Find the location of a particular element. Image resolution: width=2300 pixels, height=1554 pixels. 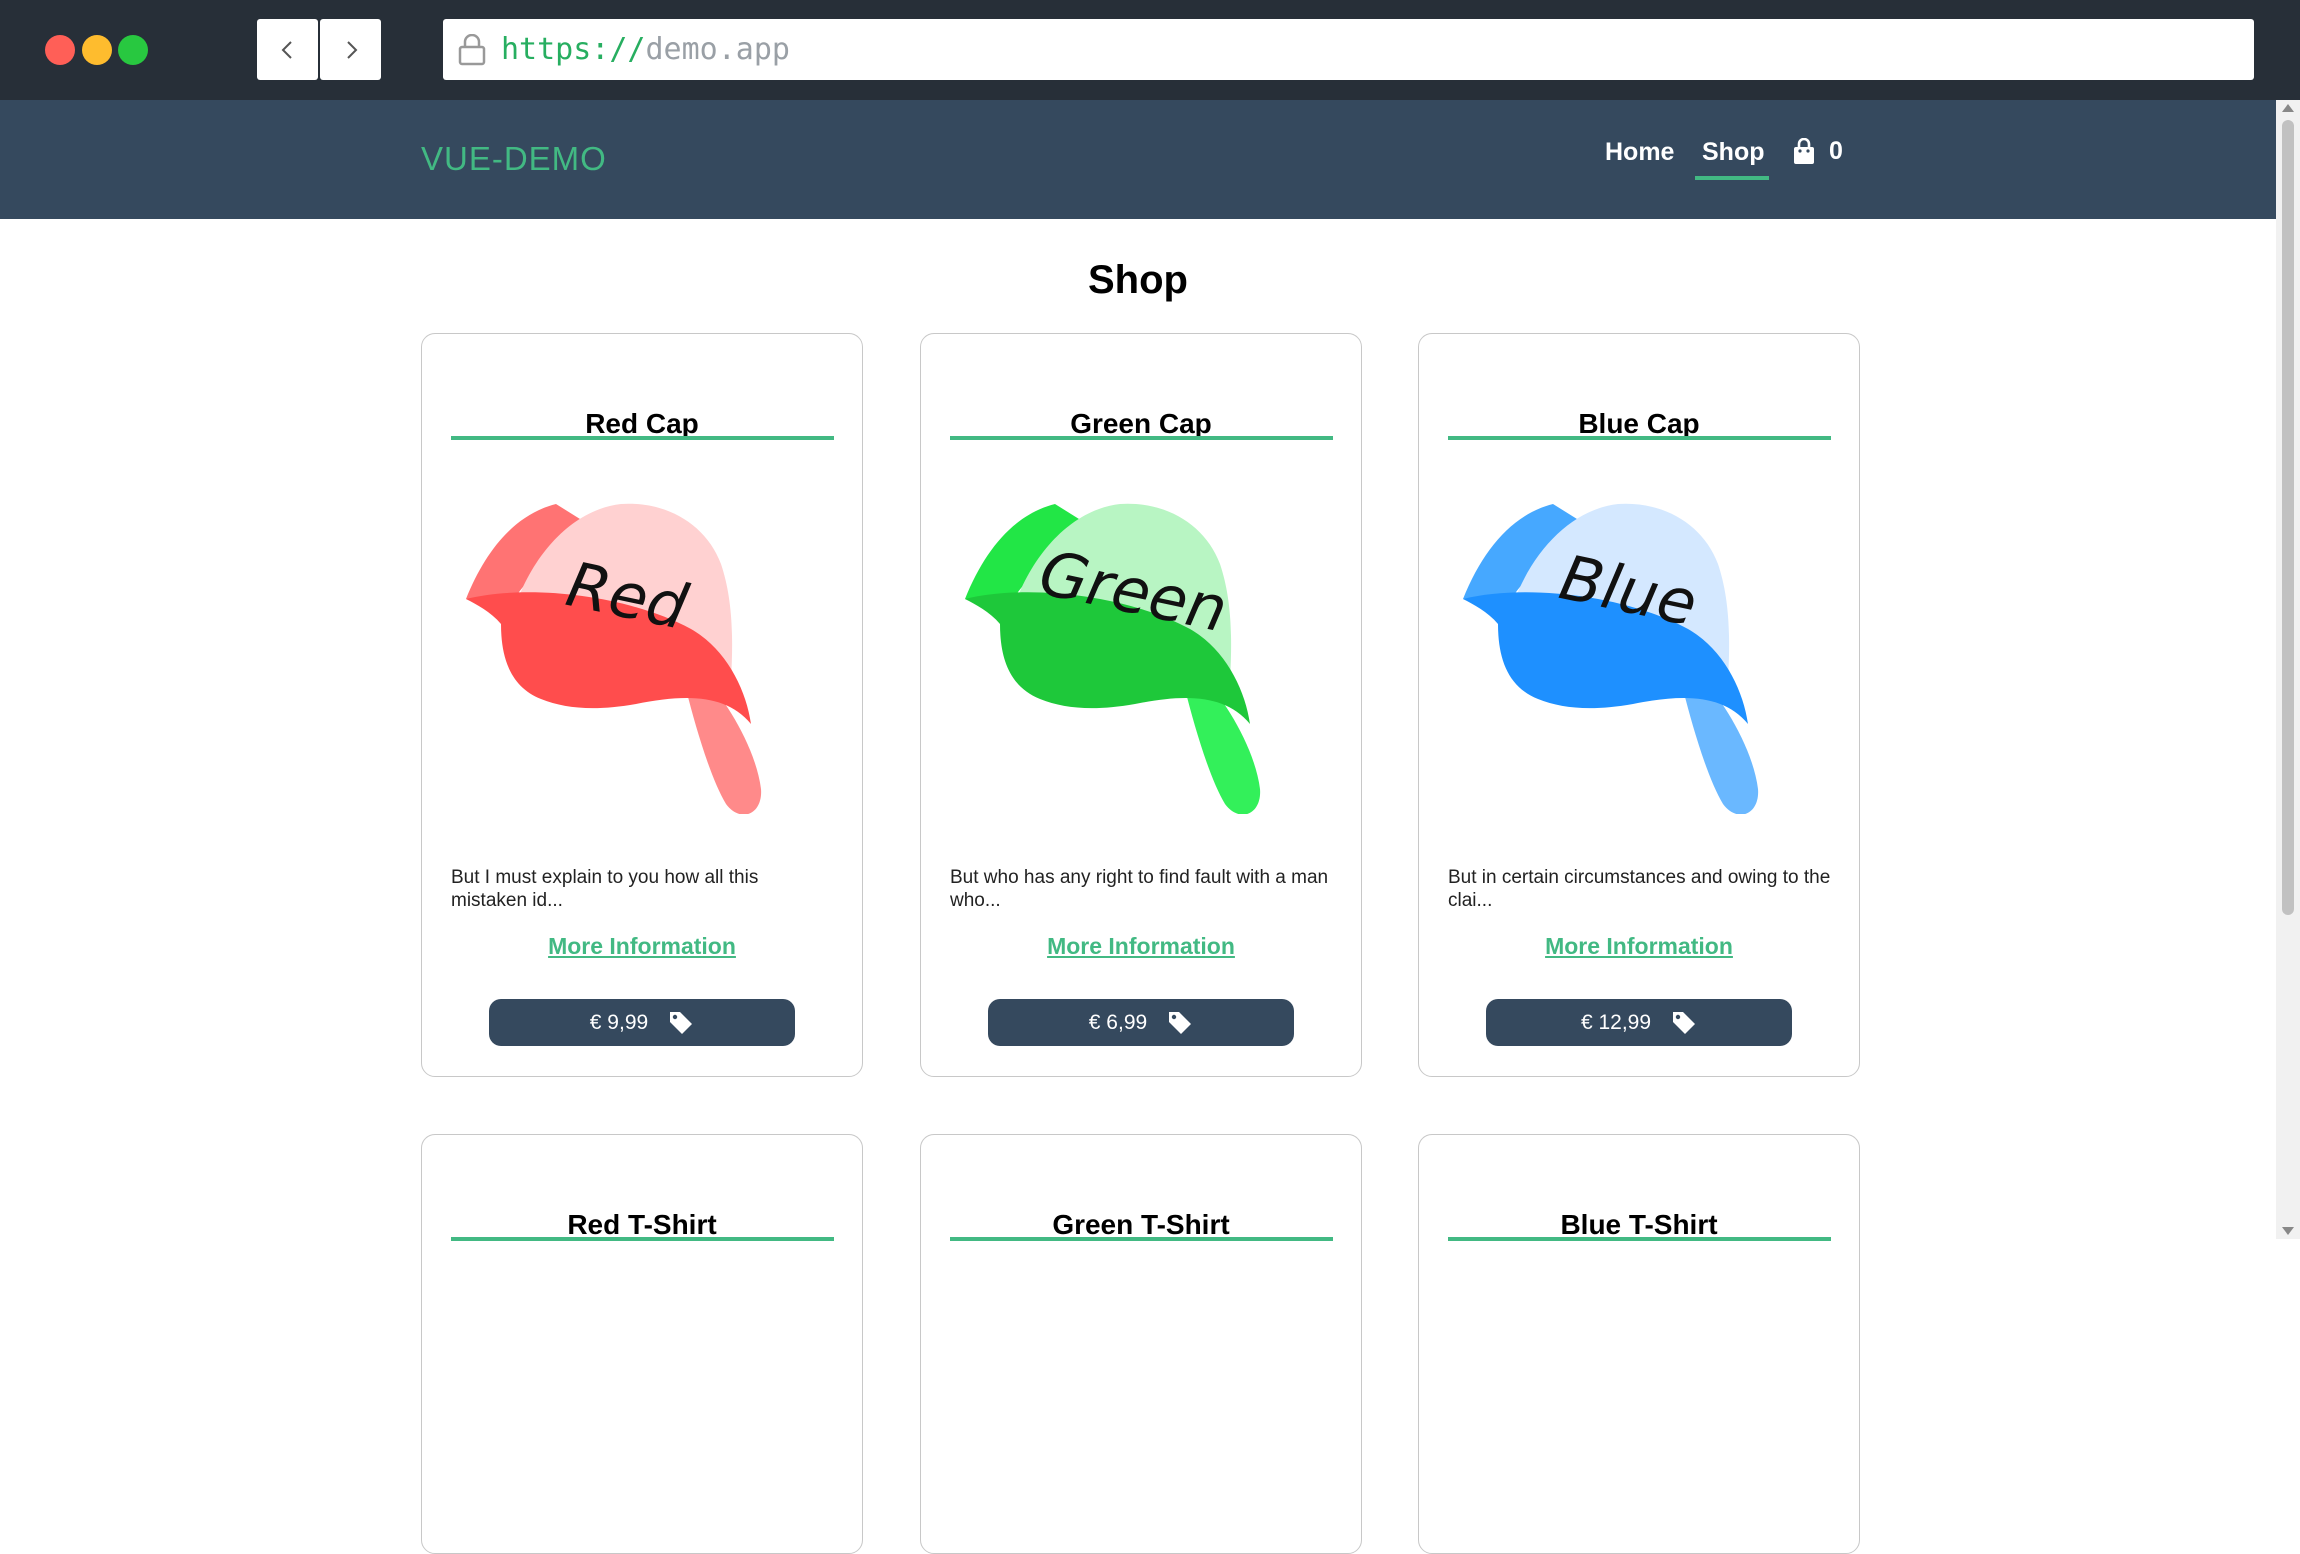

scrollbar-thumb is located at coordinates (2288, 517).